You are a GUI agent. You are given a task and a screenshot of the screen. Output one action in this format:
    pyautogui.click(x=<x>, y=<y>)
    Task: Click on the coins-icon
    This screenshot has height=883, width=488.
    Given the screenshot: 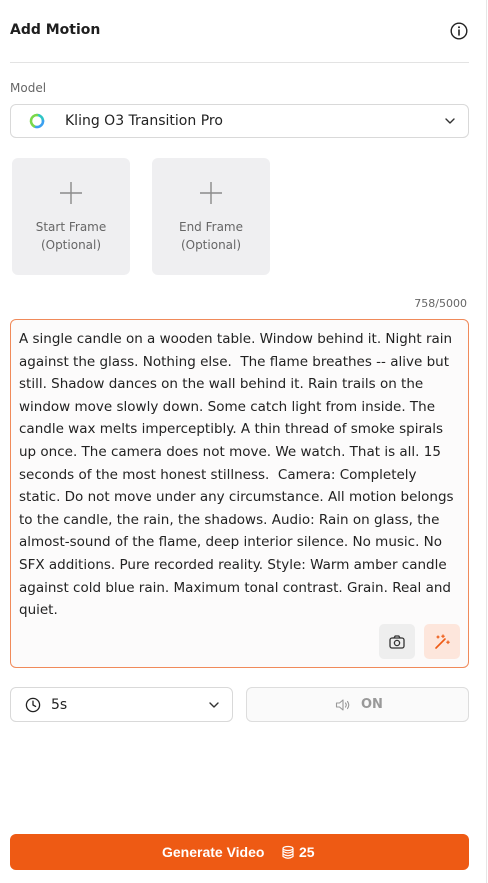 What is the action you would take?
    pyautogui.click(x=288, y=852)
    